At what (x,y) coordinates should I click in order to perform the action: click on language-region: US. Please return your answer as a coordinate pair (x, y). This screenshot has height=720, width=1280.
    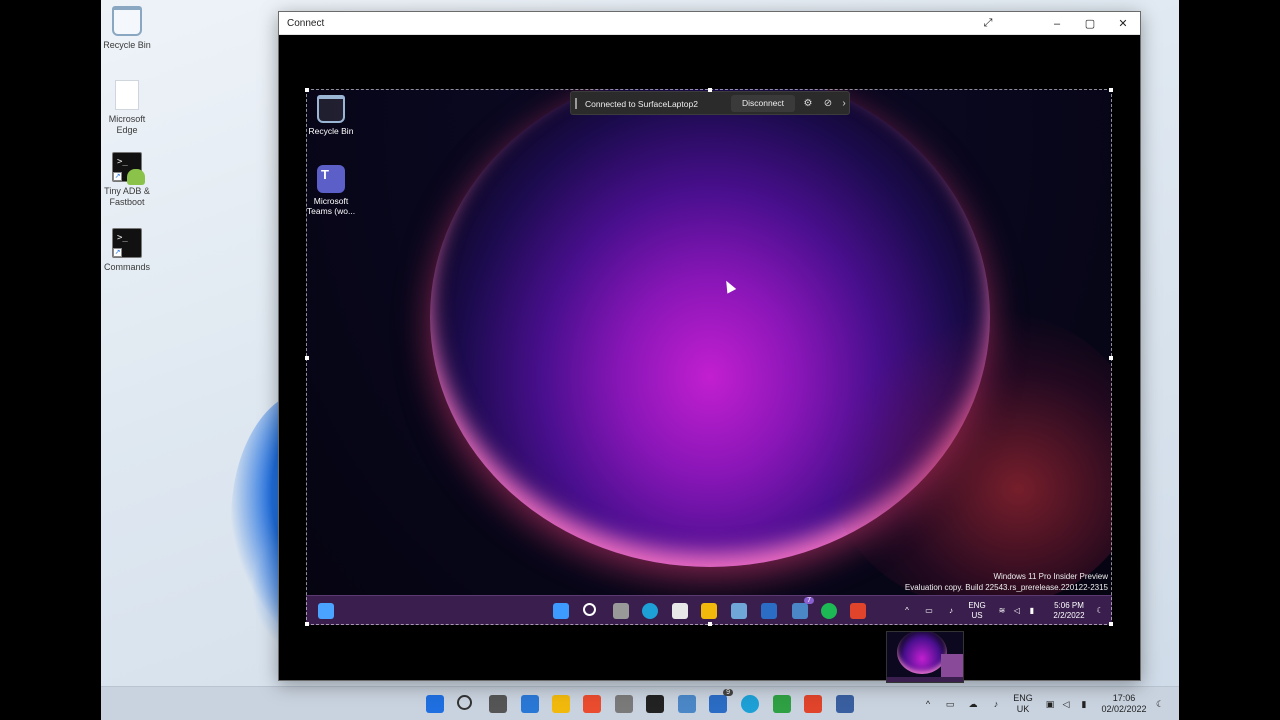
    Looking at the image, I should click on (977, 615).